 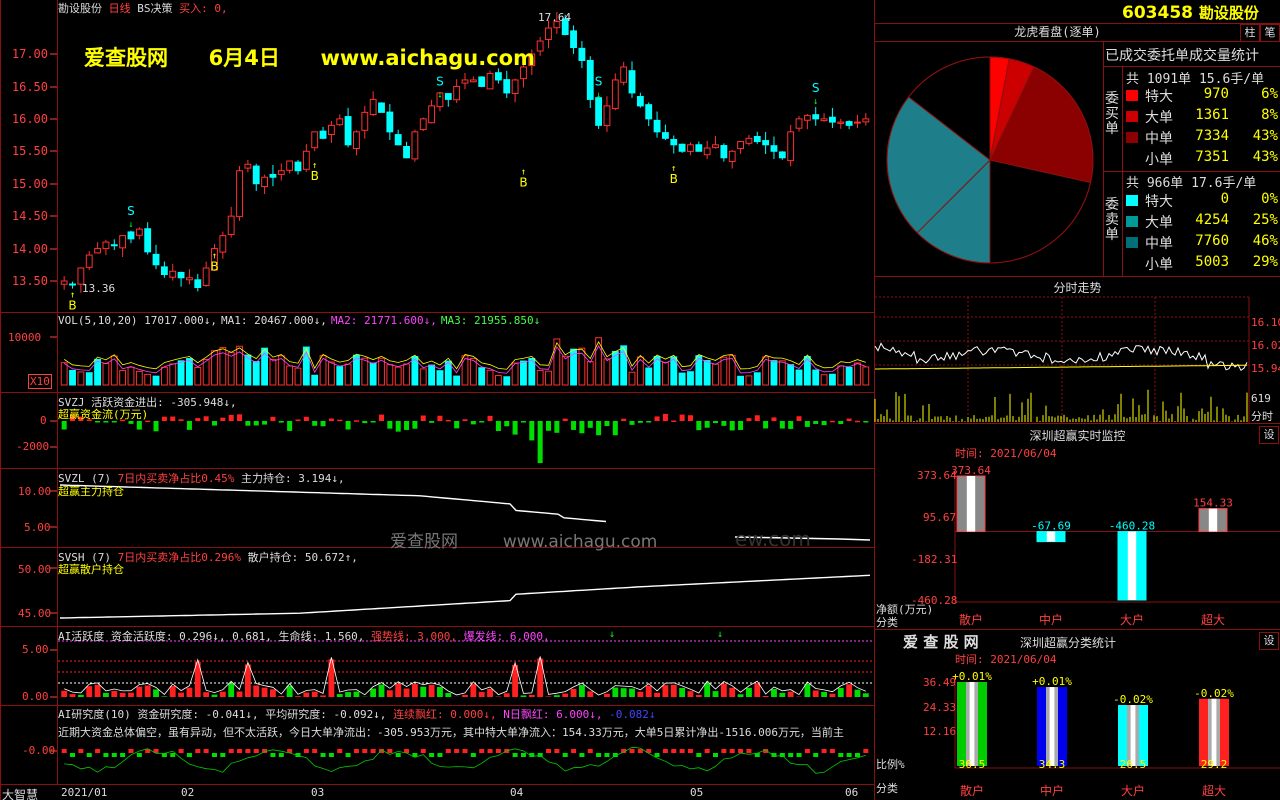 I want to click on price-y-tick: 14.50, so click(x=30, y=216).